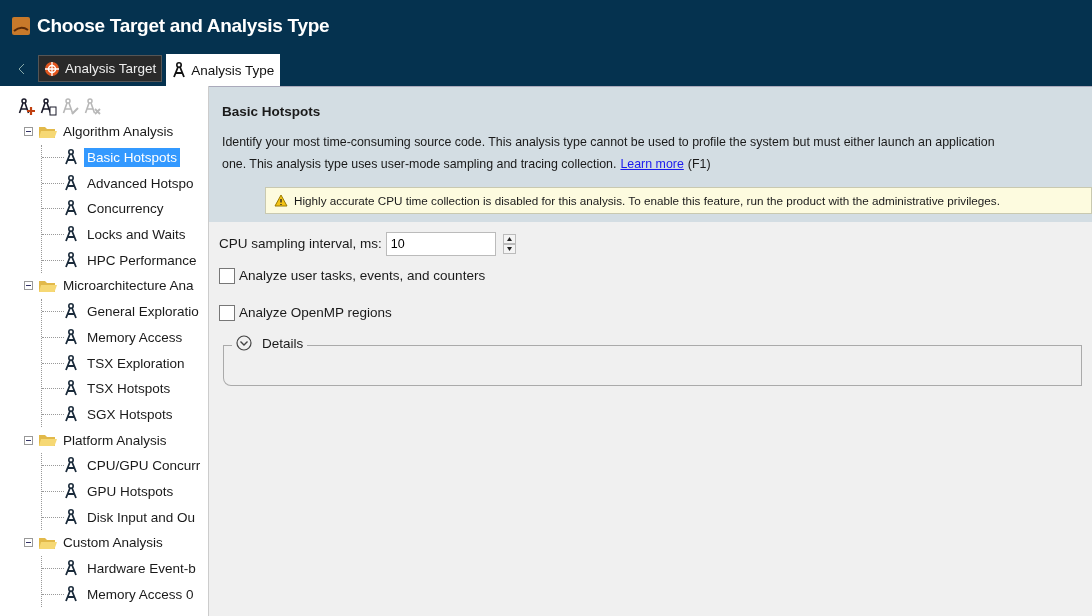 This screenshot has width=1092, height=616. What do you see at coordinates (100, 68) in the screenshot?
I see `tab: Analysis Target` at bounding box center [100, 68].